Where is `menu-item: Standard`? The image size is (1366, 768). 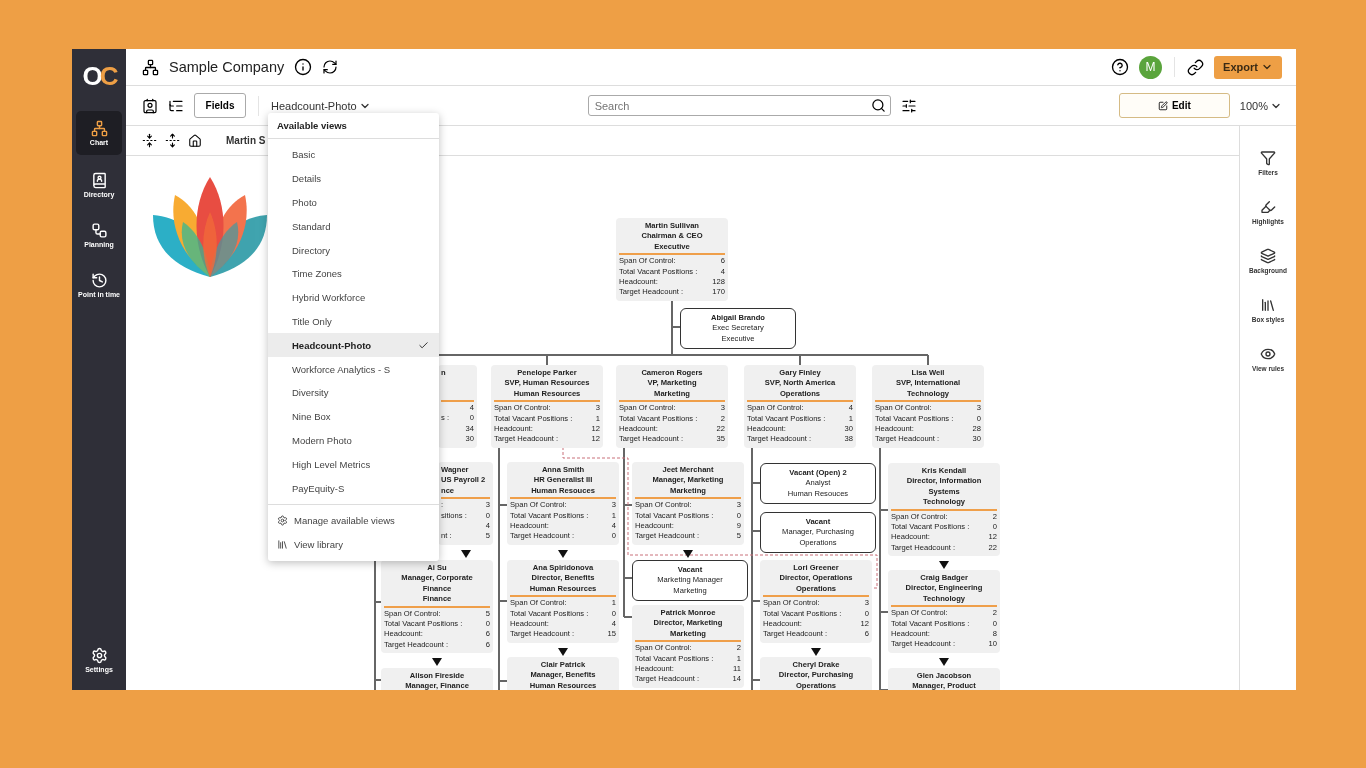
menu-item: Standard is located at coordinates (353, 226).